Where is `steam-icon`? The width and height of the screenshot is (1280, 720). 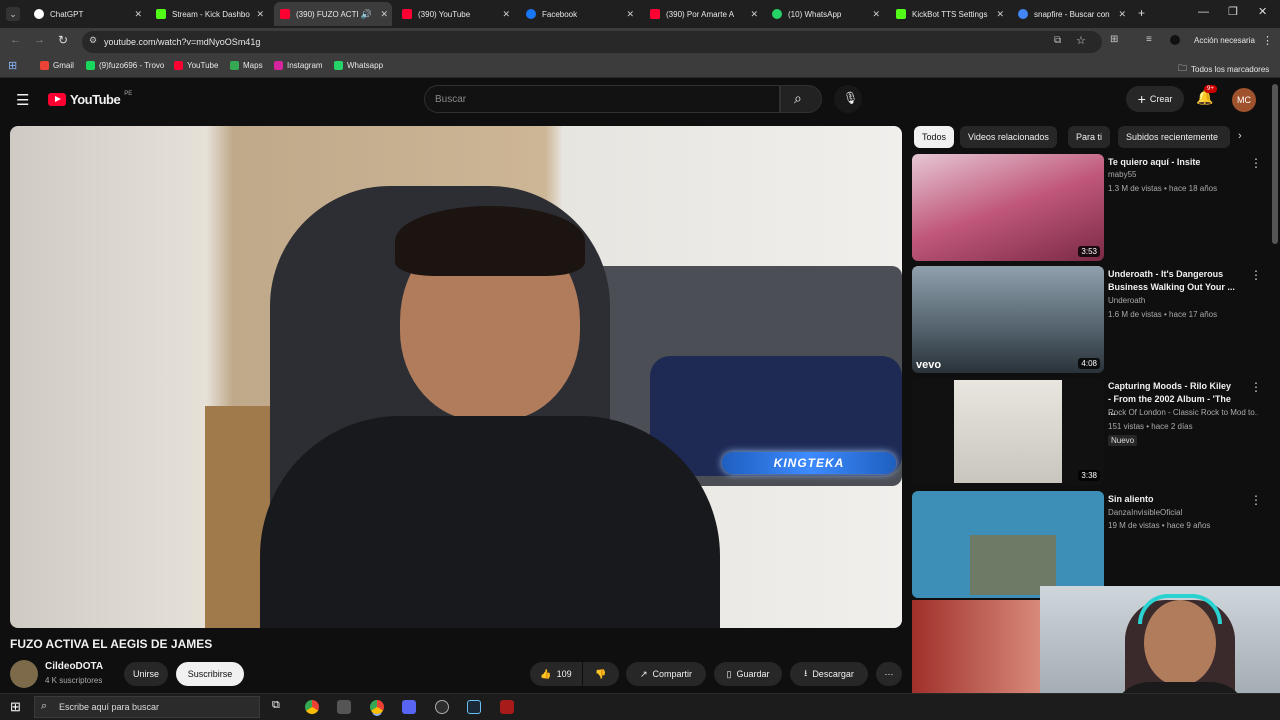 steam-icon is located at coordinates (474, 707).